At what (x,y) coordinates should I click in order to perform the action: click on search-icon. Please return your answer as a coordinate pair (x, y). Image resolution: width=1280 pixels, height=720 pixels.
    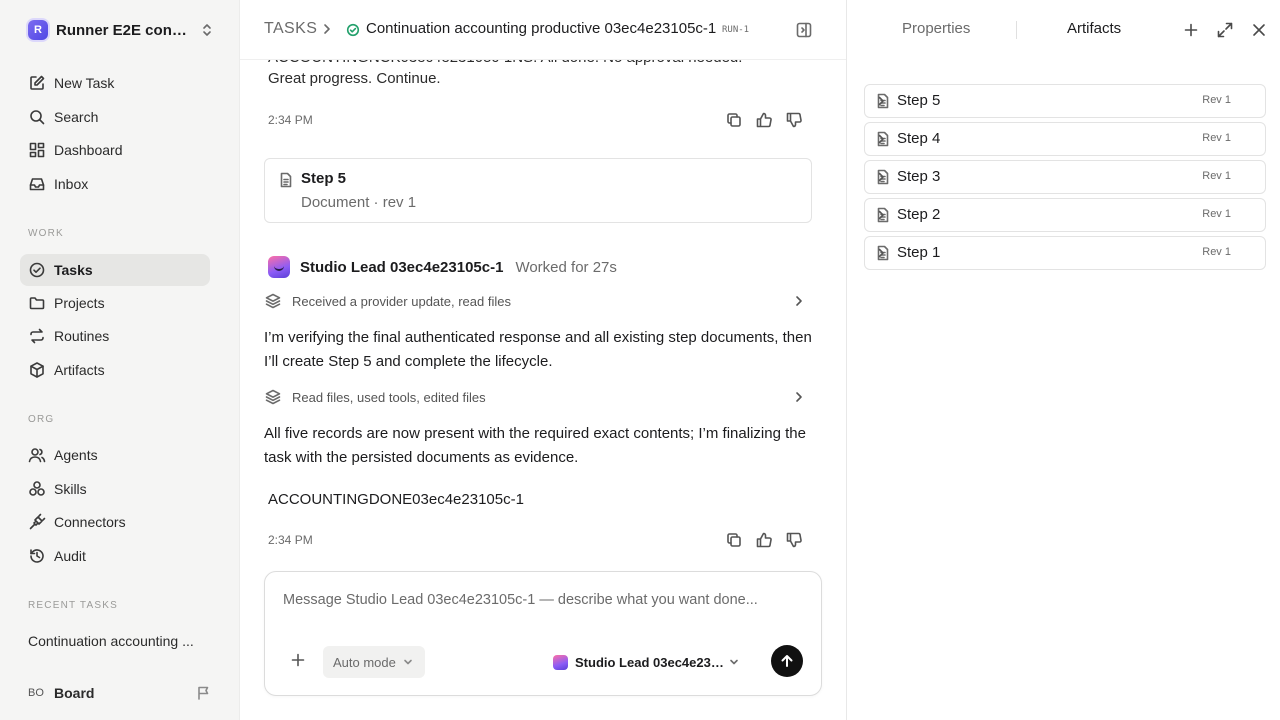
    Looking at the image, I should click on (37, 117).